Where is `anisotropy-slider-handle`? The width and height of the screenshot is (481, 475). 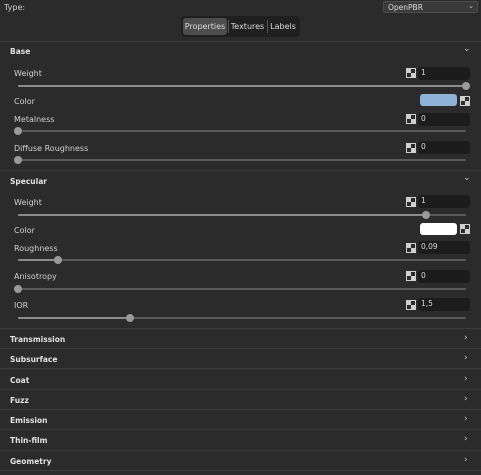 anisotropy-slider-handle is located at coordinates (18, 289).